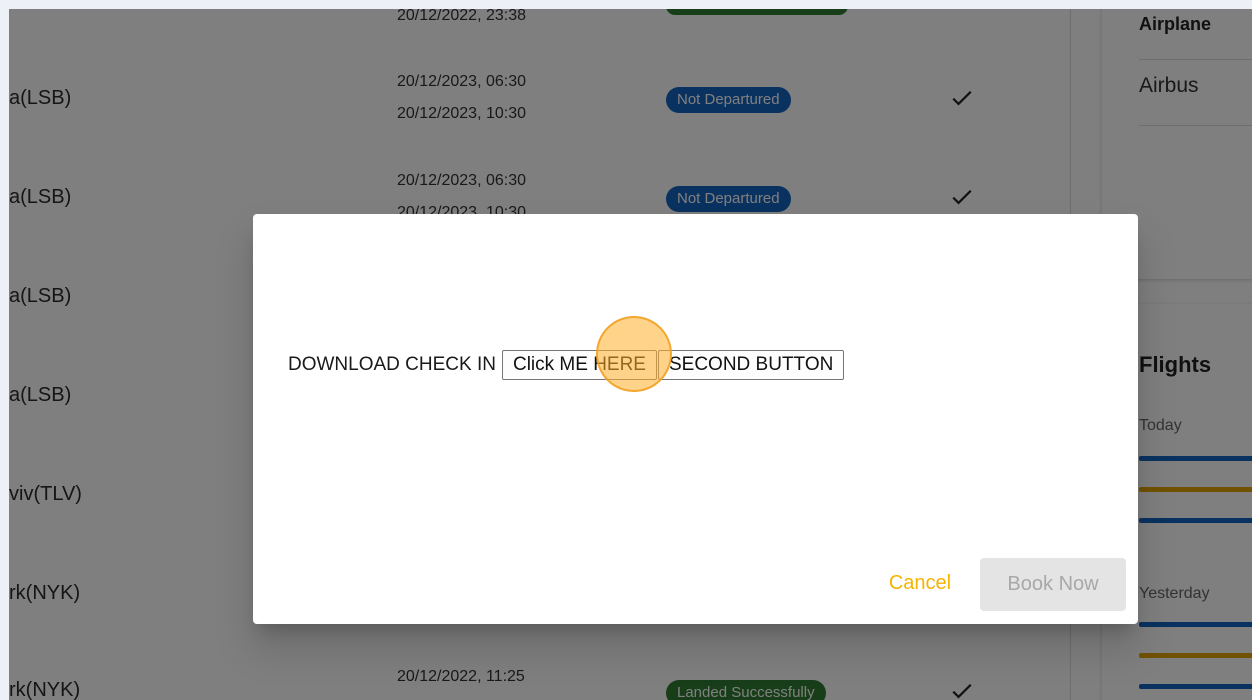  What do you see at coordinates (392, 364) in the screenshot?
I see `download-check-in-label: DOWNLOAD CHECK IN` at bounding box center [392, 364].